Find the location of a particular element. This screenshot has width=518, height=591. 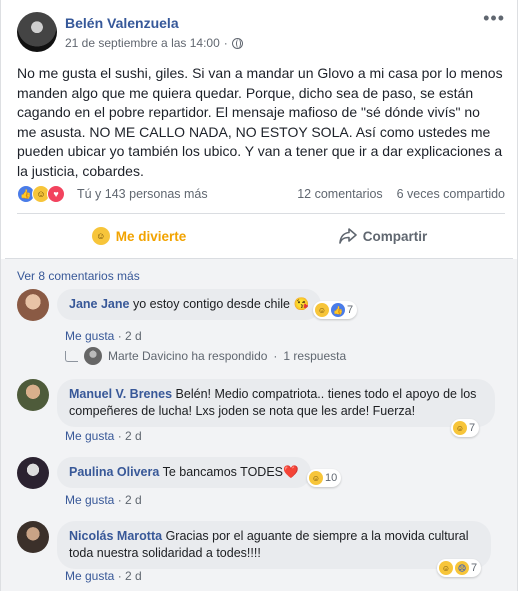

comments-shares-count: 12 comentarios 6 veces compartido is located at coordinates (401, 194).